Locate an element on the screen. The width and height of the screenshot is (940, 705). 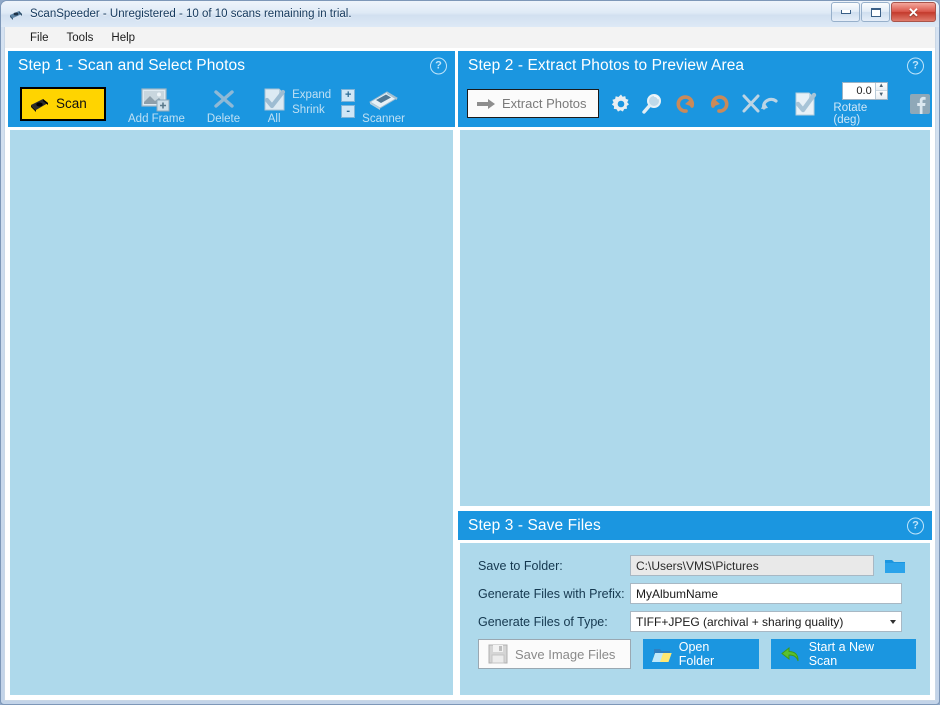
step3-title: Step 3 - Save Files is located at coordinates (534, 525).